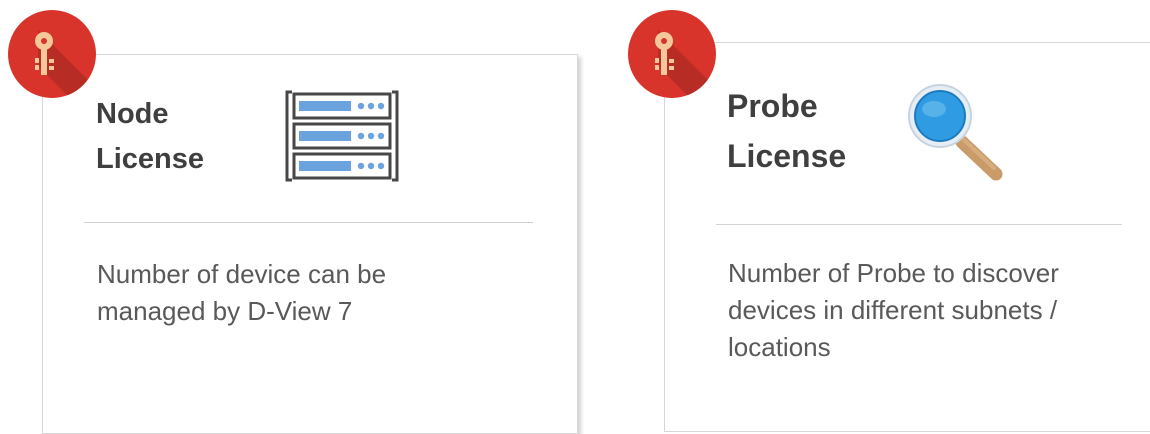 The image size is (1150, 434). Describe the element at coordinates (772, 106) in the screenshot. I see `probe-title-line-1: Probe` at that location.